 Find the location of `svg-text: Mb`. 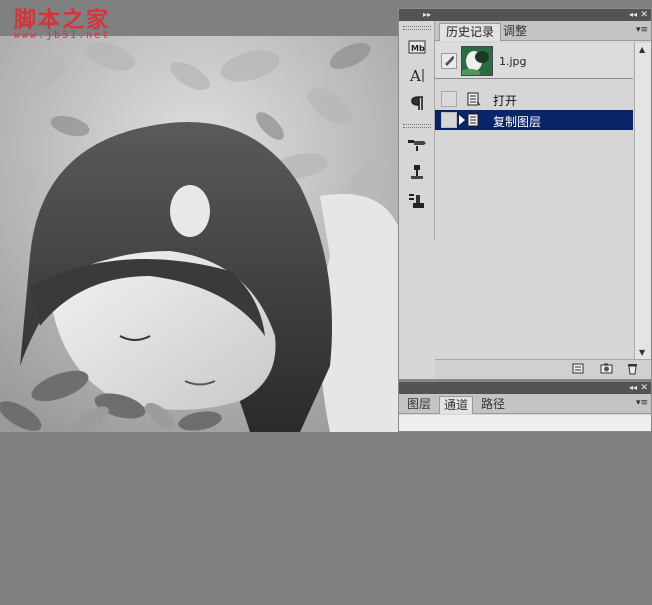

svg-text: Mb is located at coordinates (418, 48).